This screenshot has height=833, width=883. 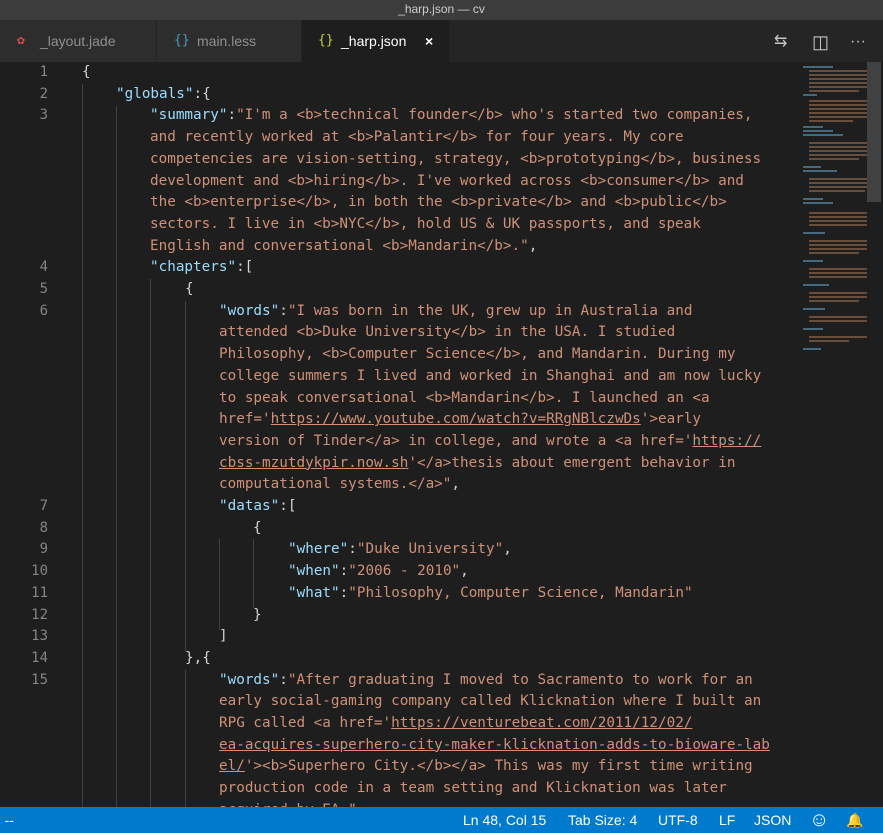 I want to click on line-number: 5, so click(x=43, y=289).